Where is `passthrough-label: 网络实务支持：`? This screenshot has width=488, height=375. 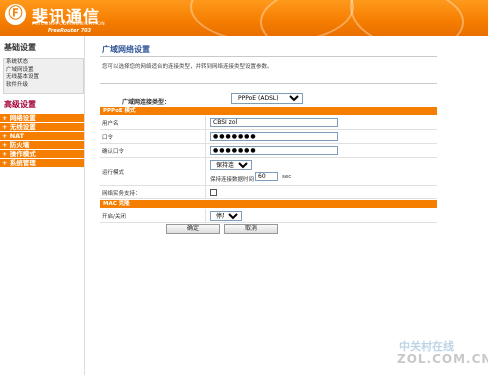 passthrough-label: 网络实务支持： is located at coordinates (121, 194).